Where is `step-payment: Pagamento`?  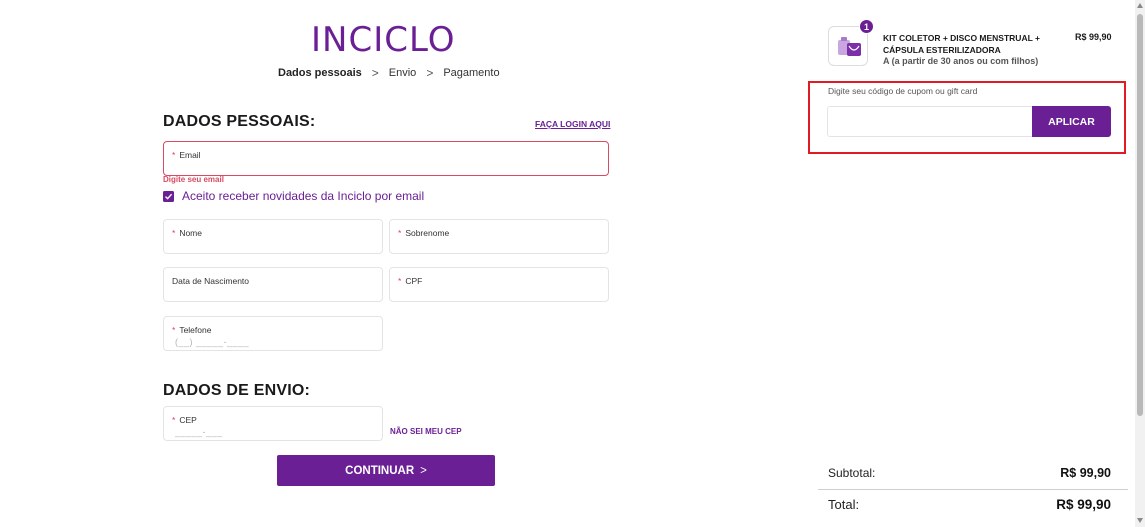
step-payment: Pagamento is located at coordinates (471, 73).